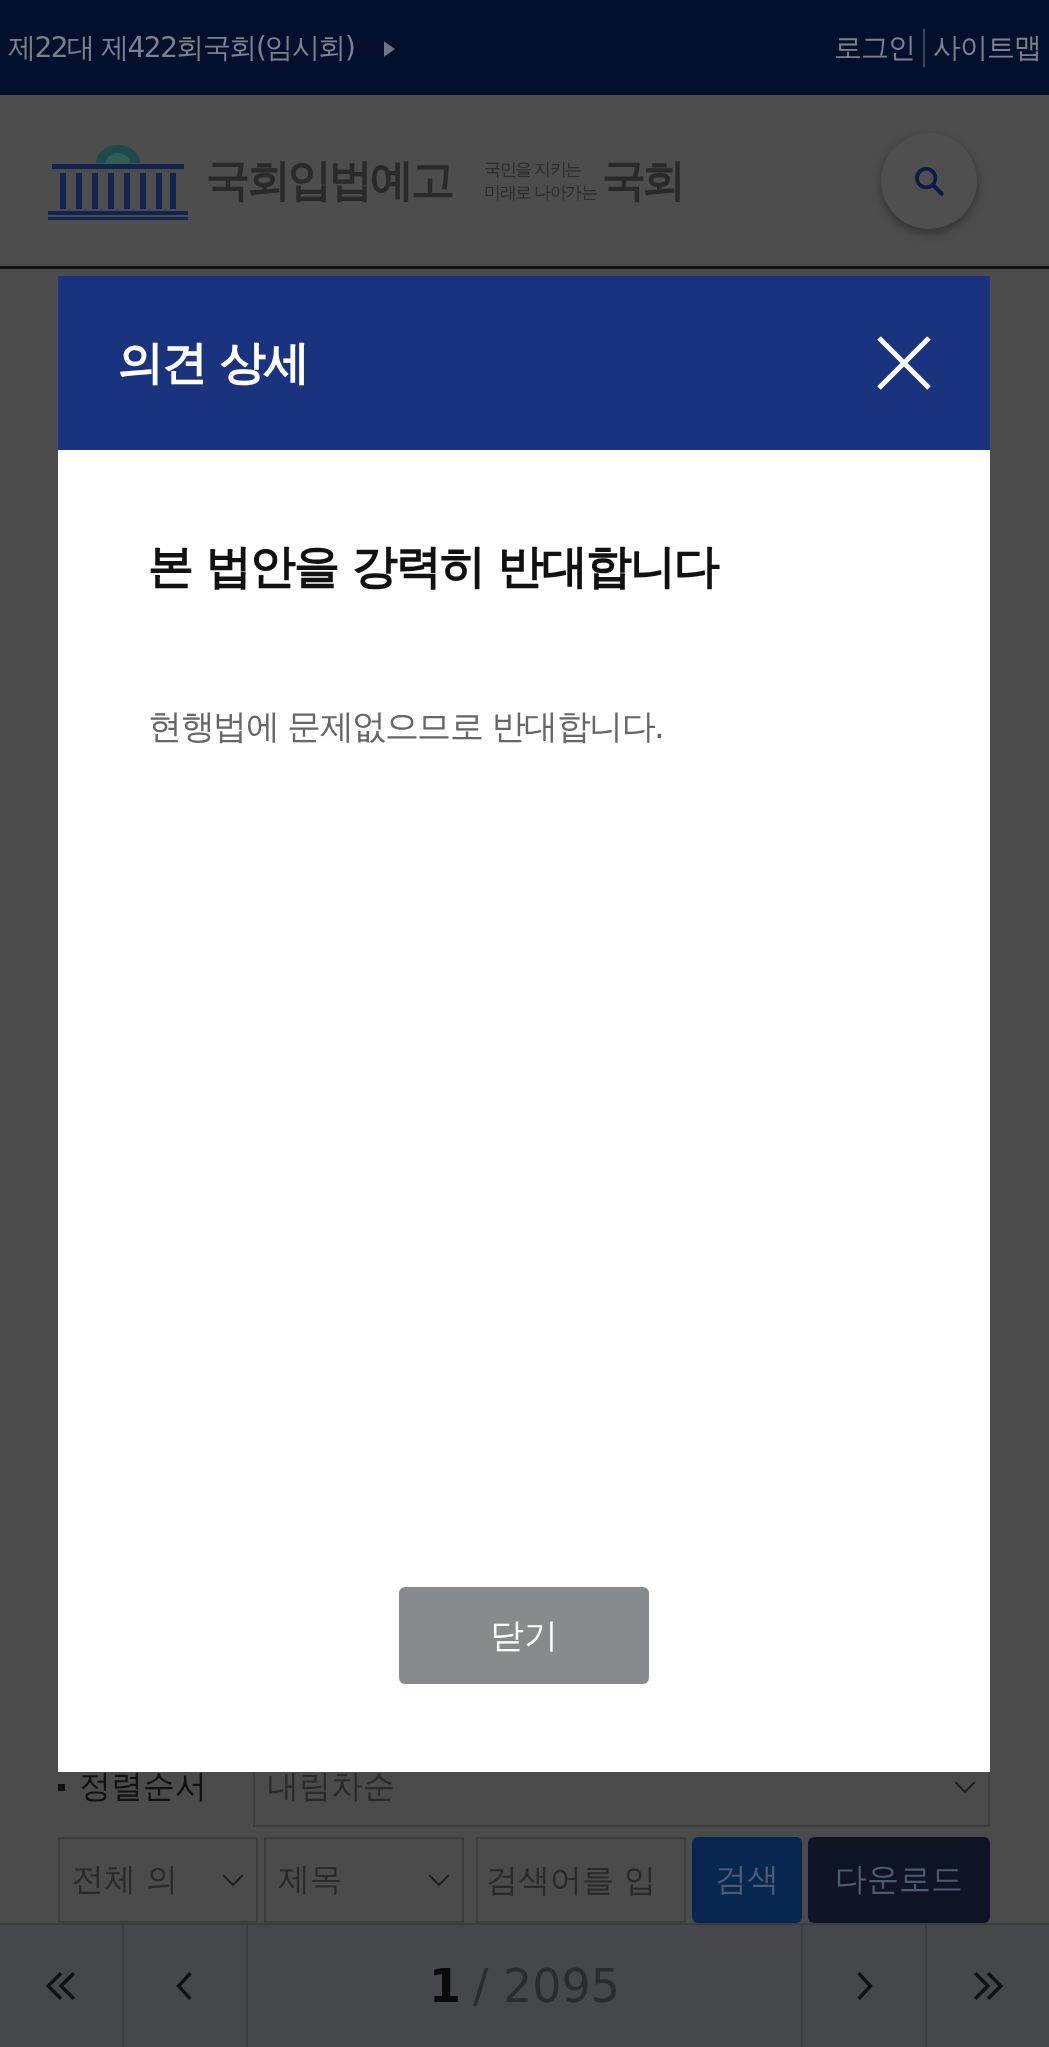 Image resolution: width=1049 pixels, height=2047 pixels. What do you see at coordinates (213, 362) in the screenshot?
I see `modal-title: 의견 상세` at bounding box center [213, 362].